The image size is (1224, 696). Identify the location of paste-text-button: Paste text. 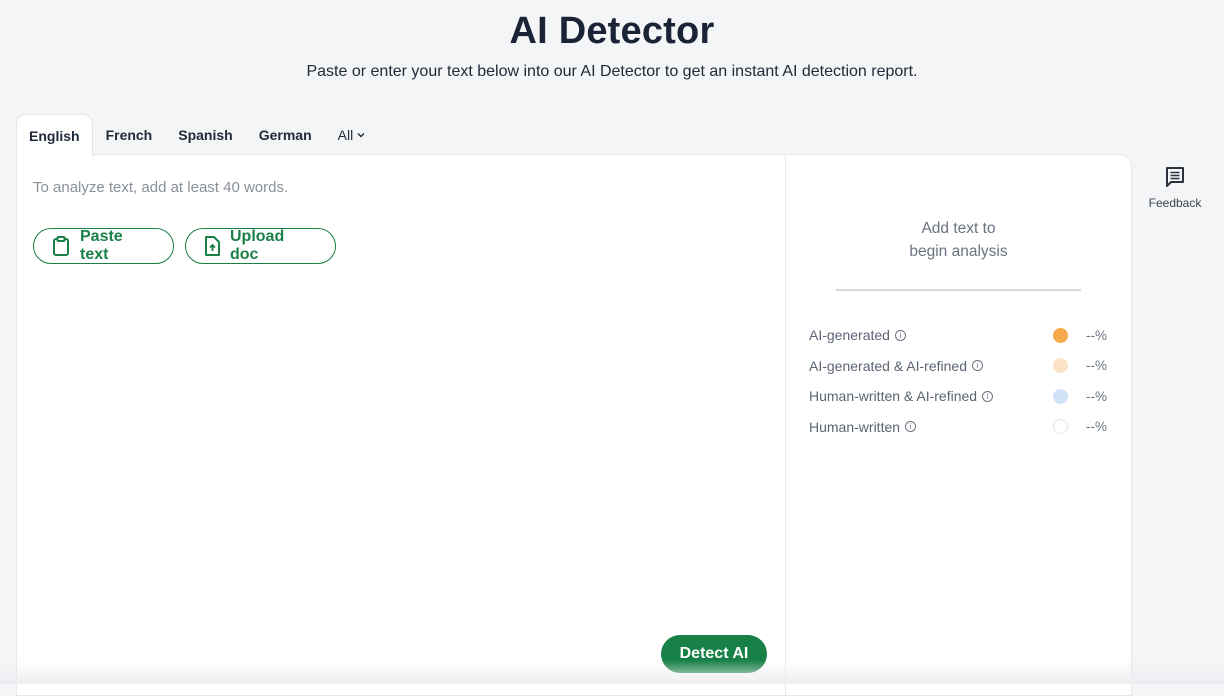
(103, 246).